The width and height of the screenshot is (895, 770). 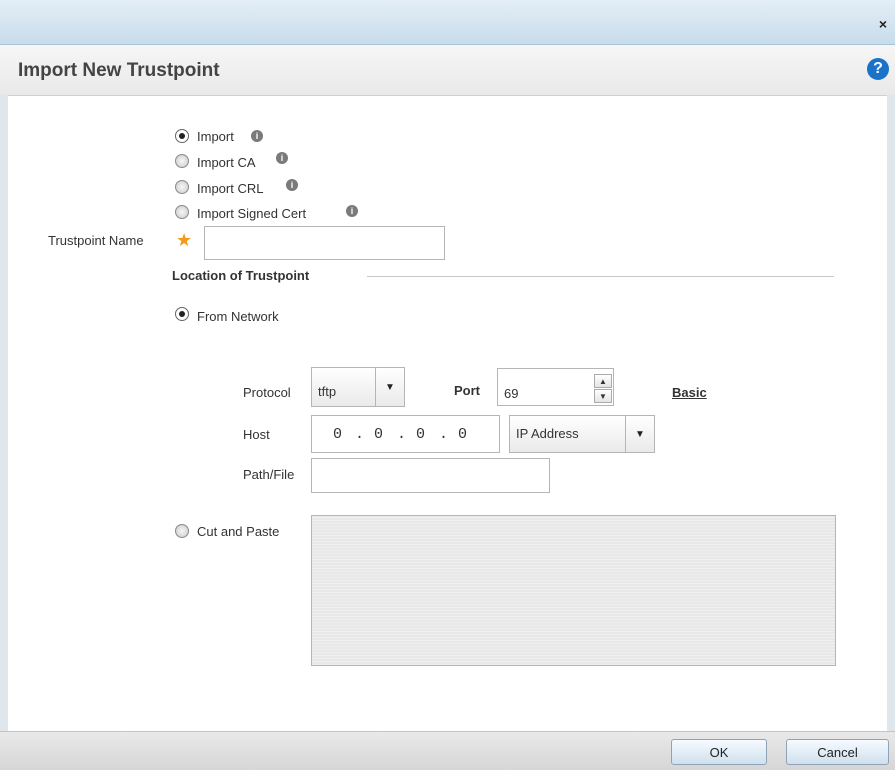 I want to click on radio-import-ca, so click(x=182, y=161).